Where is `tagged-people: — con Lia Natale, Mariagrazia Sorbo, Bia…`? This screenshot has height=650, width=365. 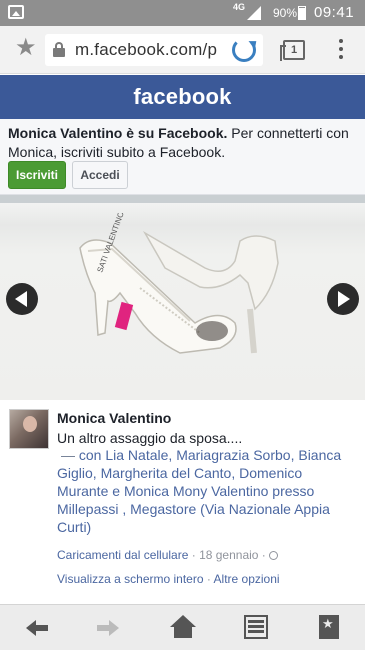 tagged-people: — con Lia Natale, Mariagrazia Sorbo, Bia… is located at coordinates (202, 491).